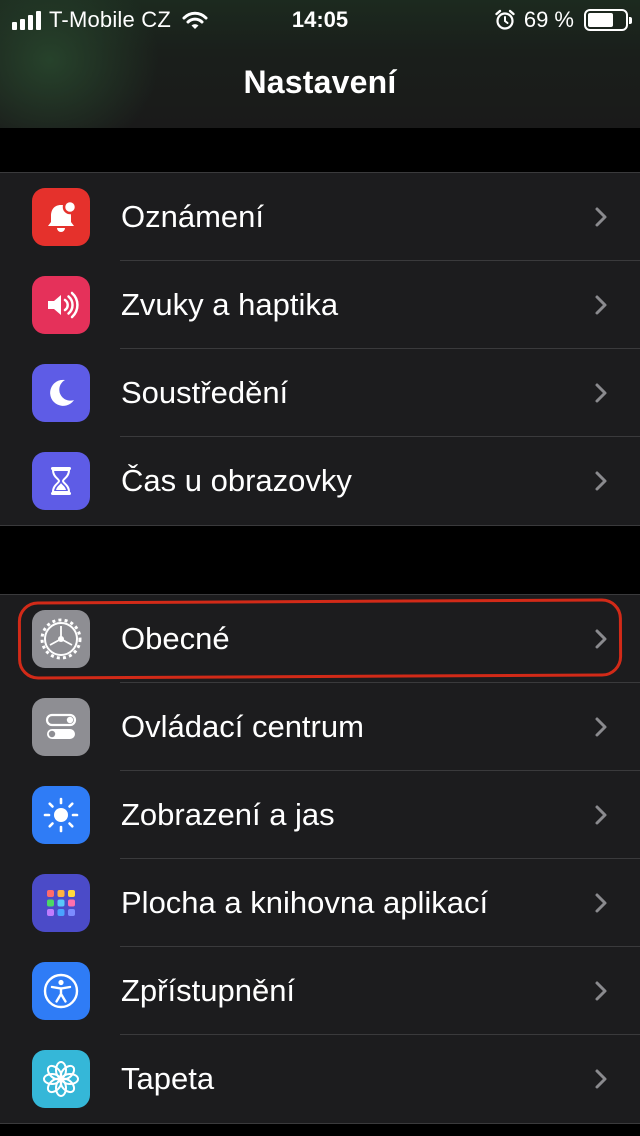  Describe the element at coordinates (320, 82) in the screenshot. I see `page-title: Nastavení` at that location.